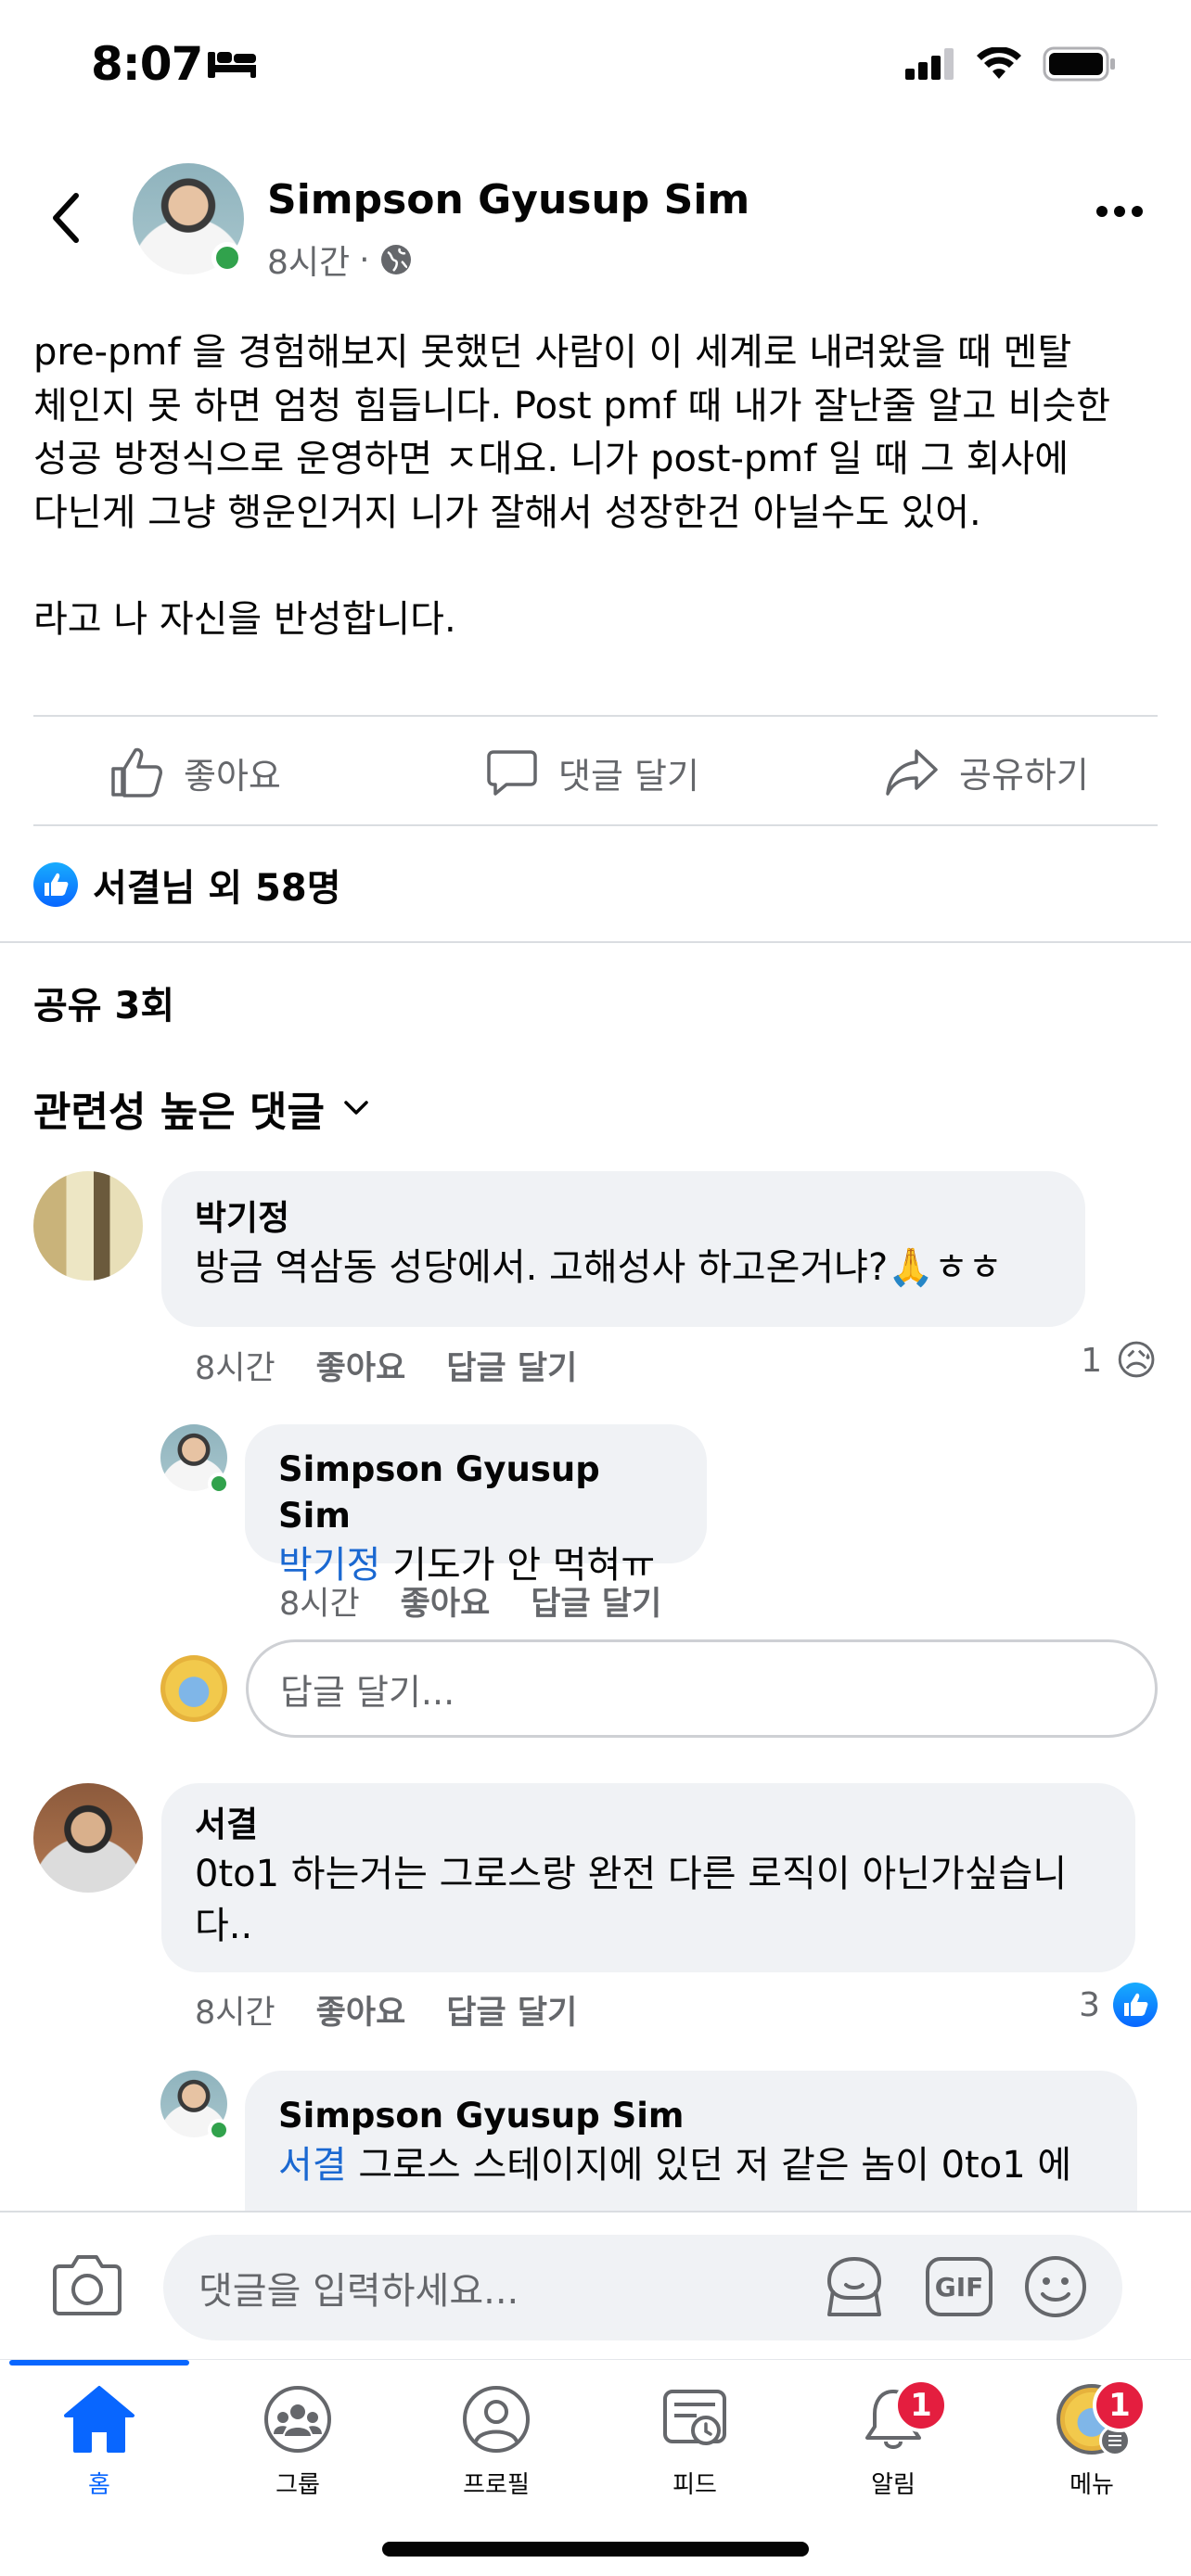 This screenshot has width=1191, height=2576. What do you see at coordinates (356, 1108) in the screenshot?
I see `chevron-down-icon` at bounding box center [356, 1108].